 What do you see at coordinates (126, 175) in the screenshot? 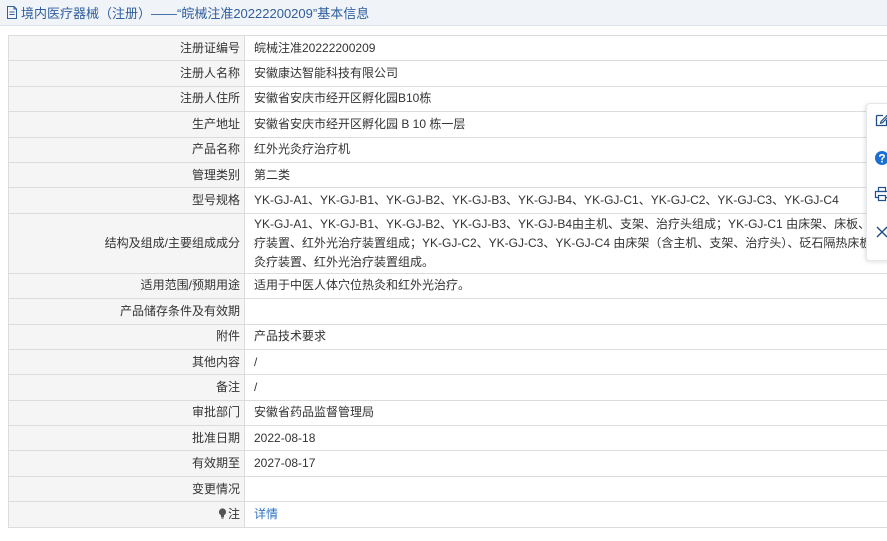
I see `row-label: 管理类别` at bounding box center [126, 175].